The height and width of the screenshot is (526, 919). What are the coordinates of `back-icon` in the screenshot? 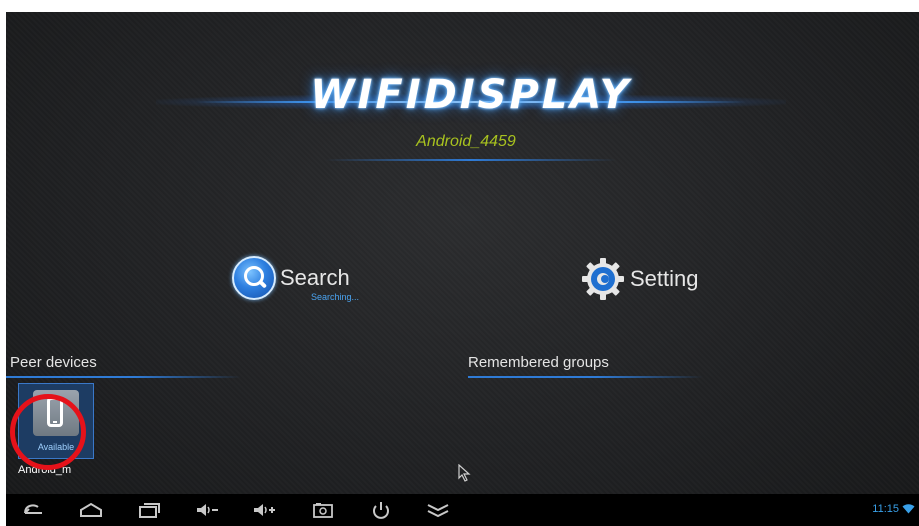 It's located at (33, 509).